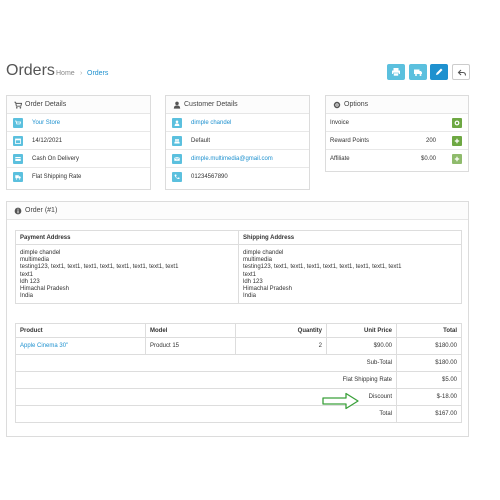 The height and width of the screenshot is (500, 500). I want to click on date-added-text: 14/12/2021, so click(47, 141).